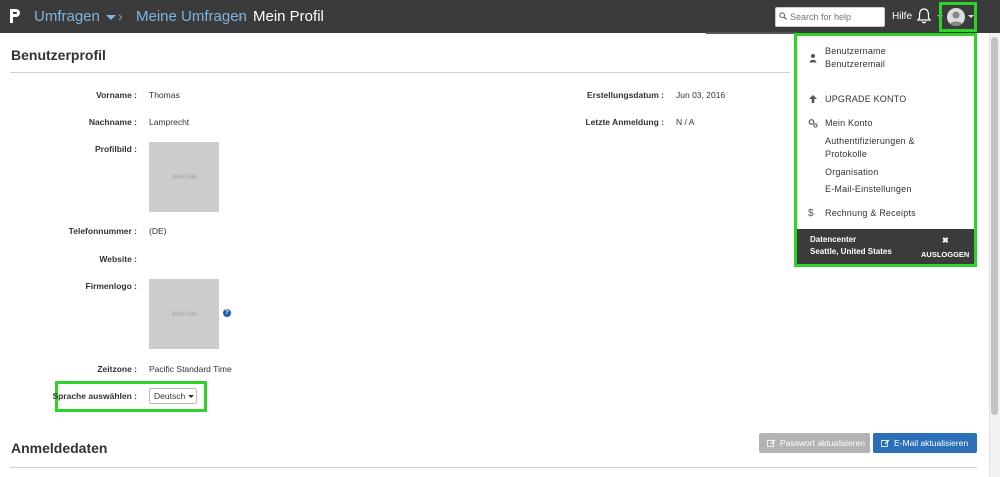 The image size is (1000, 477). Describe the element at coordinates (170, 396) in the screenshot. I see `language-select-value: Deutsch` at that location.